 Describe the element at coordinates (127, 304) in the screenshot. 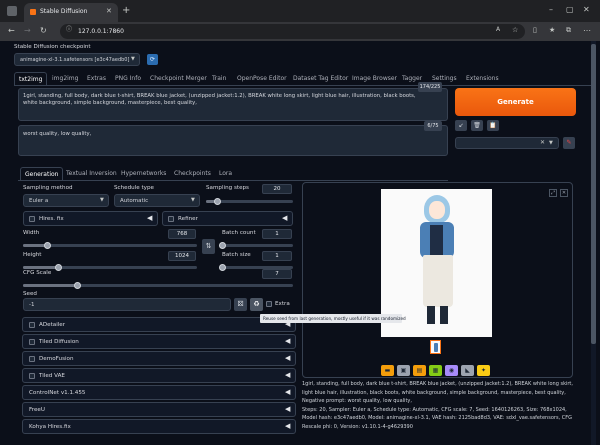

I see `seed-input: -1` at that location.